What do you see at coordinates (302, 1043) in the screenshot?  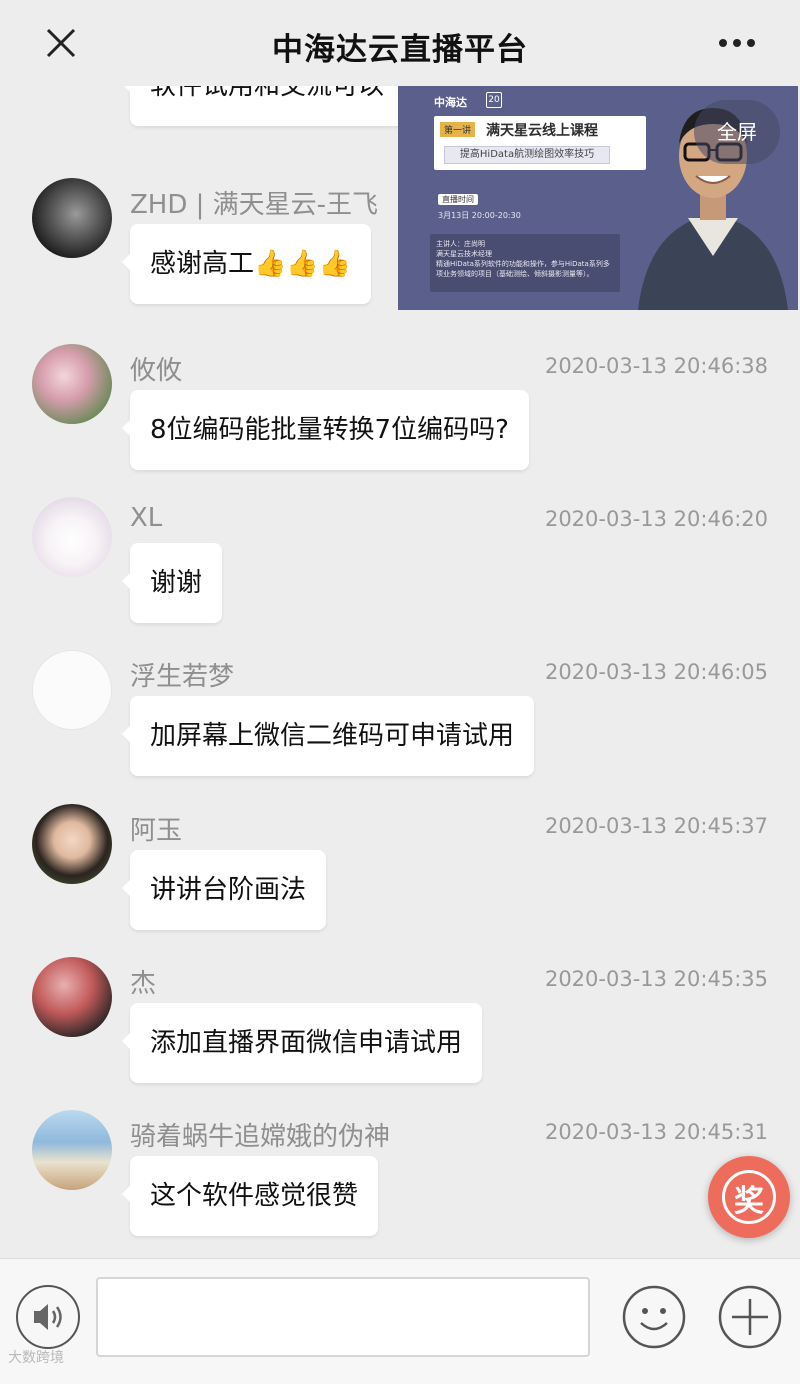 I see `message-bubble: 添加直播界面微信申请试用` at bounding box center [302, 1043].